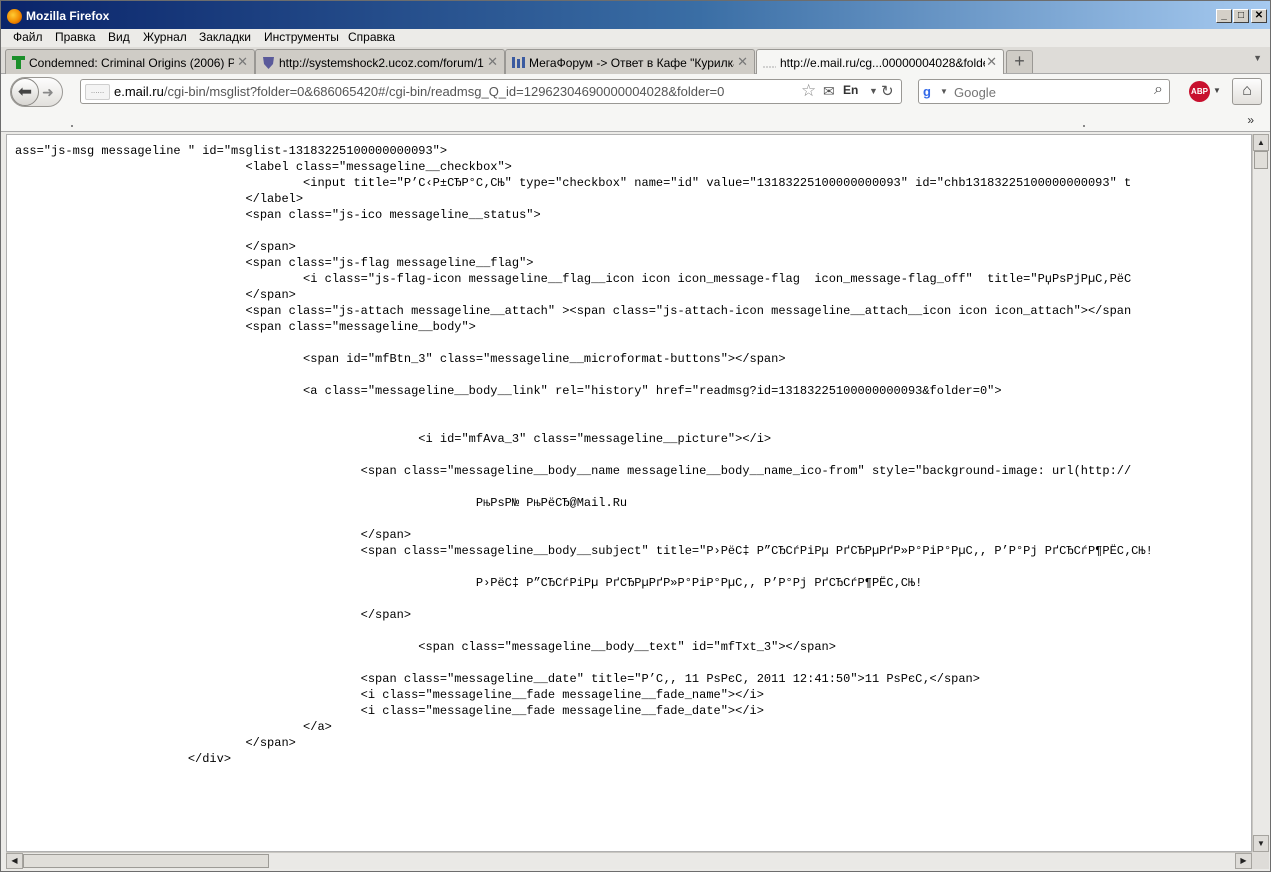  I want to click on bookmark-star-icon: ☆, so click(808, 91).